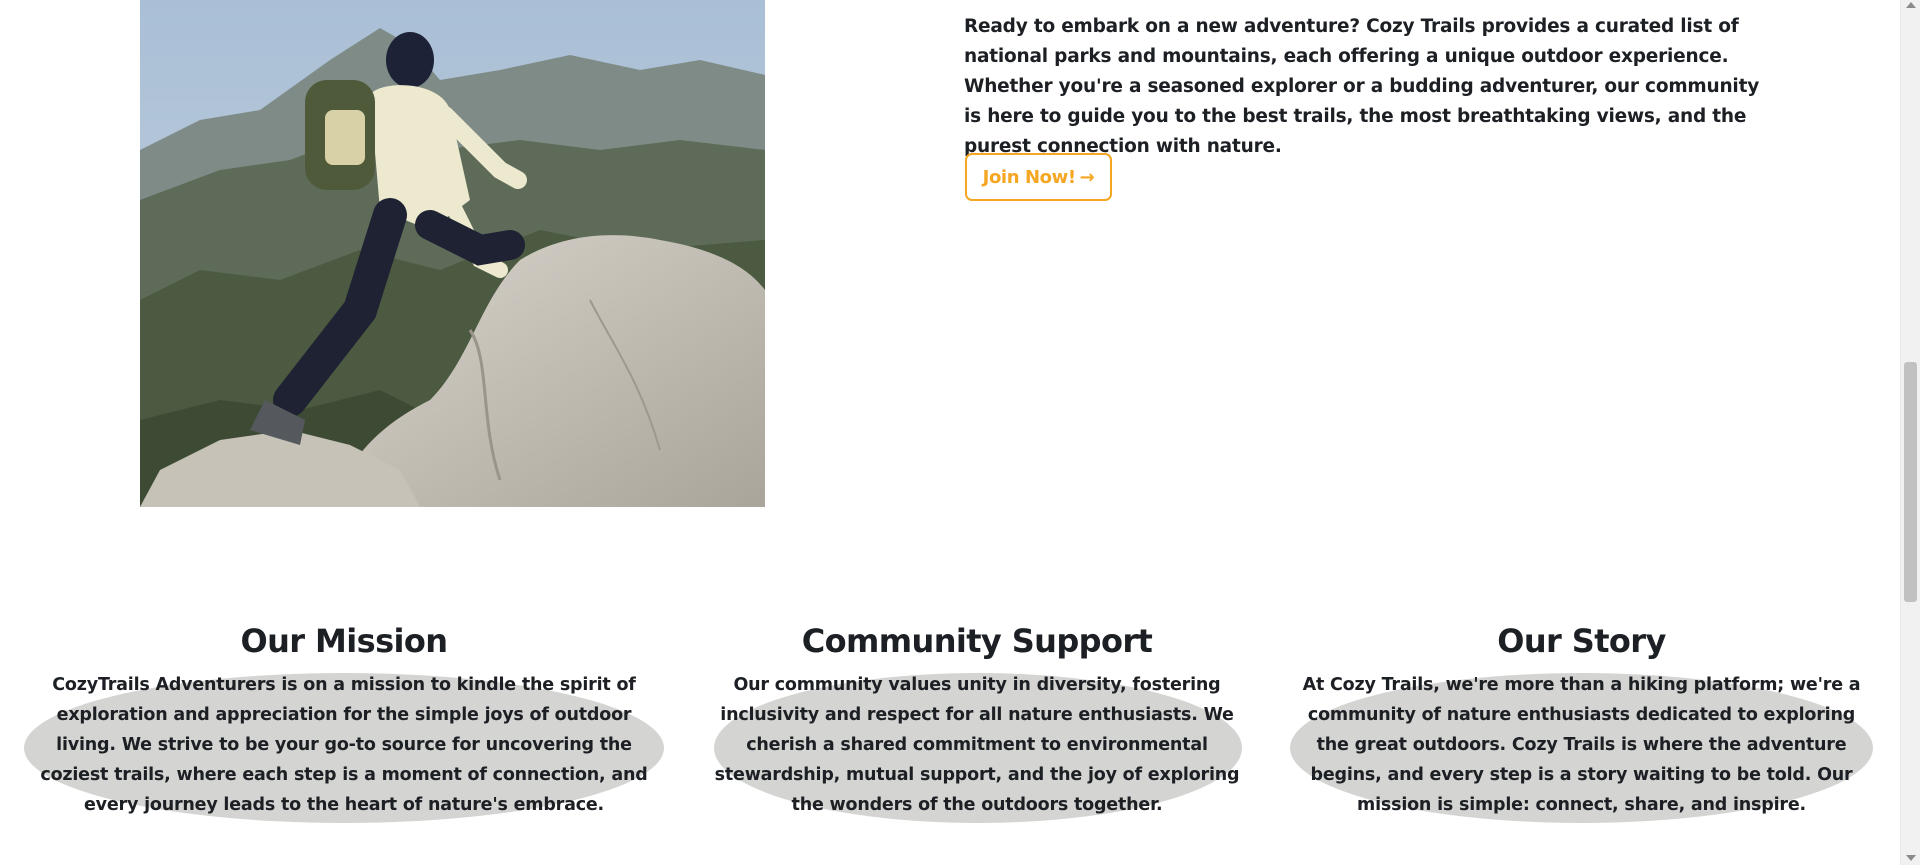 The height and width of the screenshot is (865, 1920). I want to click on mission-title: Our Mission, so click(344, 641).